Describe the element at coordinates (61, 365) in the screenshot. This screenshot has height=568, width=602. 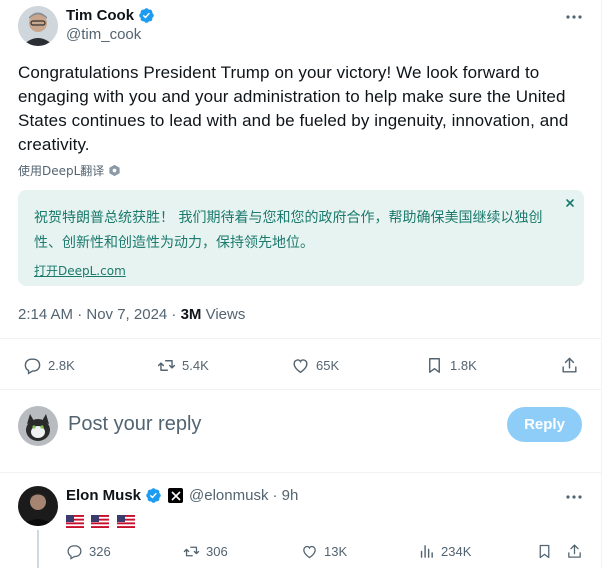
I see `reply-count: 2.8K` at that location.